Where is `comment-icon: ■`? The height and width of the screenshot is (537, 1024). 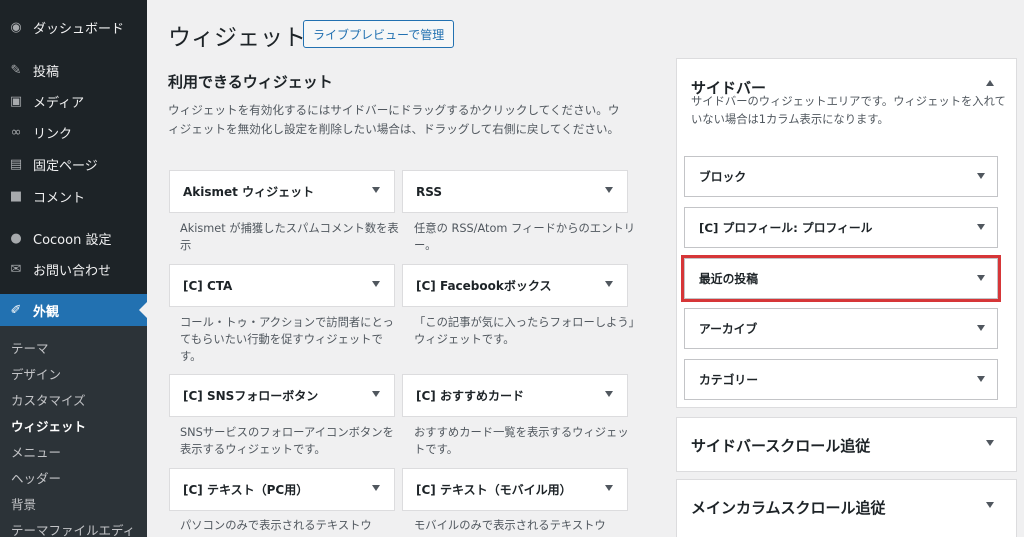
comment-icon: ■ is located at coordinates (16, 196).